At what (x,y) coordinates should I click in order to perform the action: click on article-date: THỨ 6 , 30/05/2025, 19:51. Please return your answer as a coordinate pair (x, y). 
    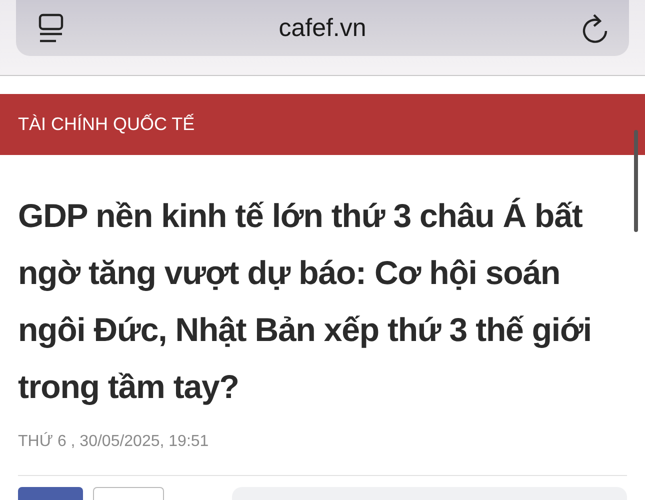
    Looking at the image, I should click on (114, 442).